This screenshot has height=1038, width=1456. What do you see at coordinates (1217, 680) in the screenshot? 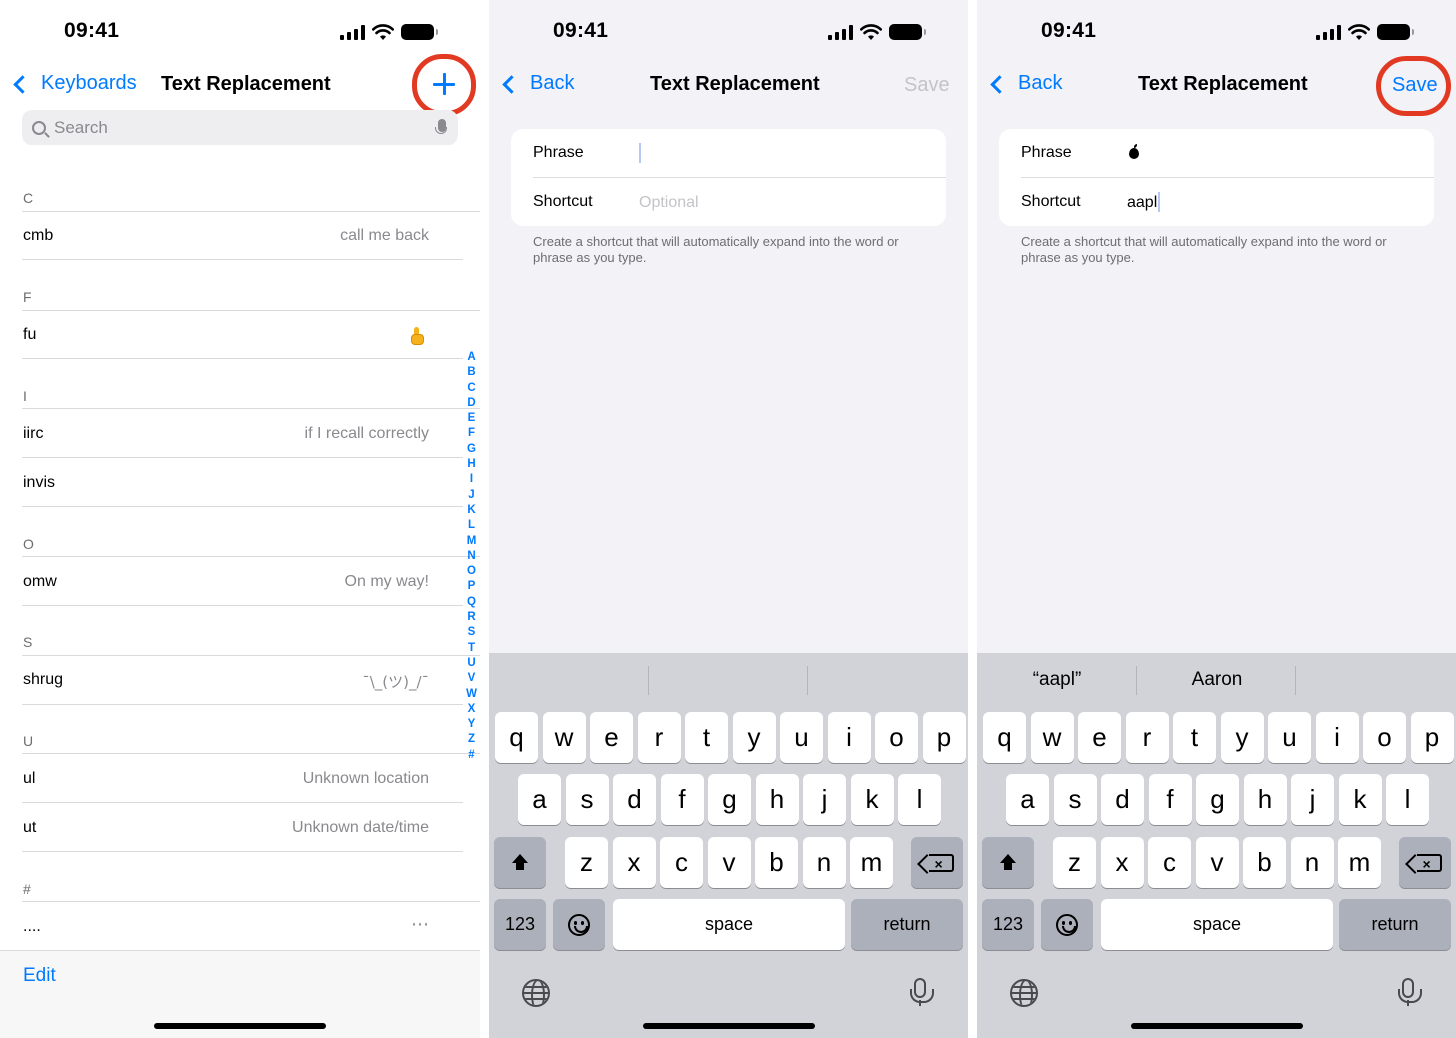
I see `suggestion-aaron: Aaron` at bounding box center [1217, 680].